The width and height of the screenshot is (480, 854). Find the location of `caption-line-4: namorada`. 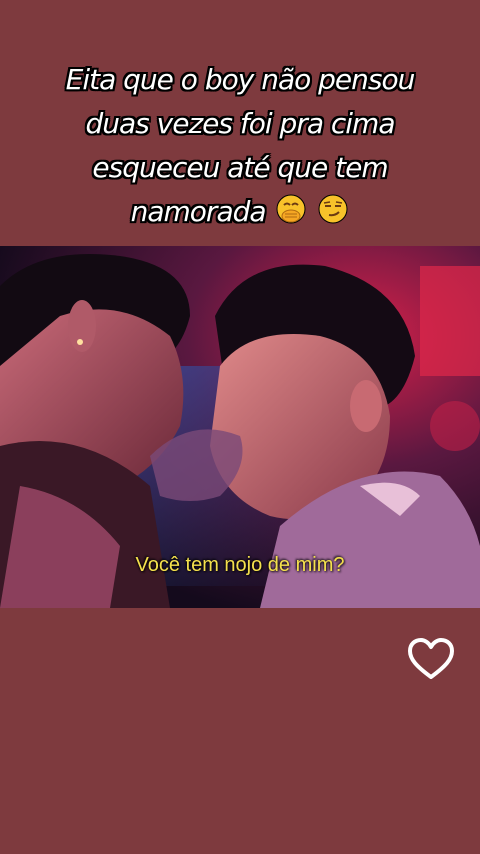

caption-line-4: namorada is located at coordinates (240, 214).